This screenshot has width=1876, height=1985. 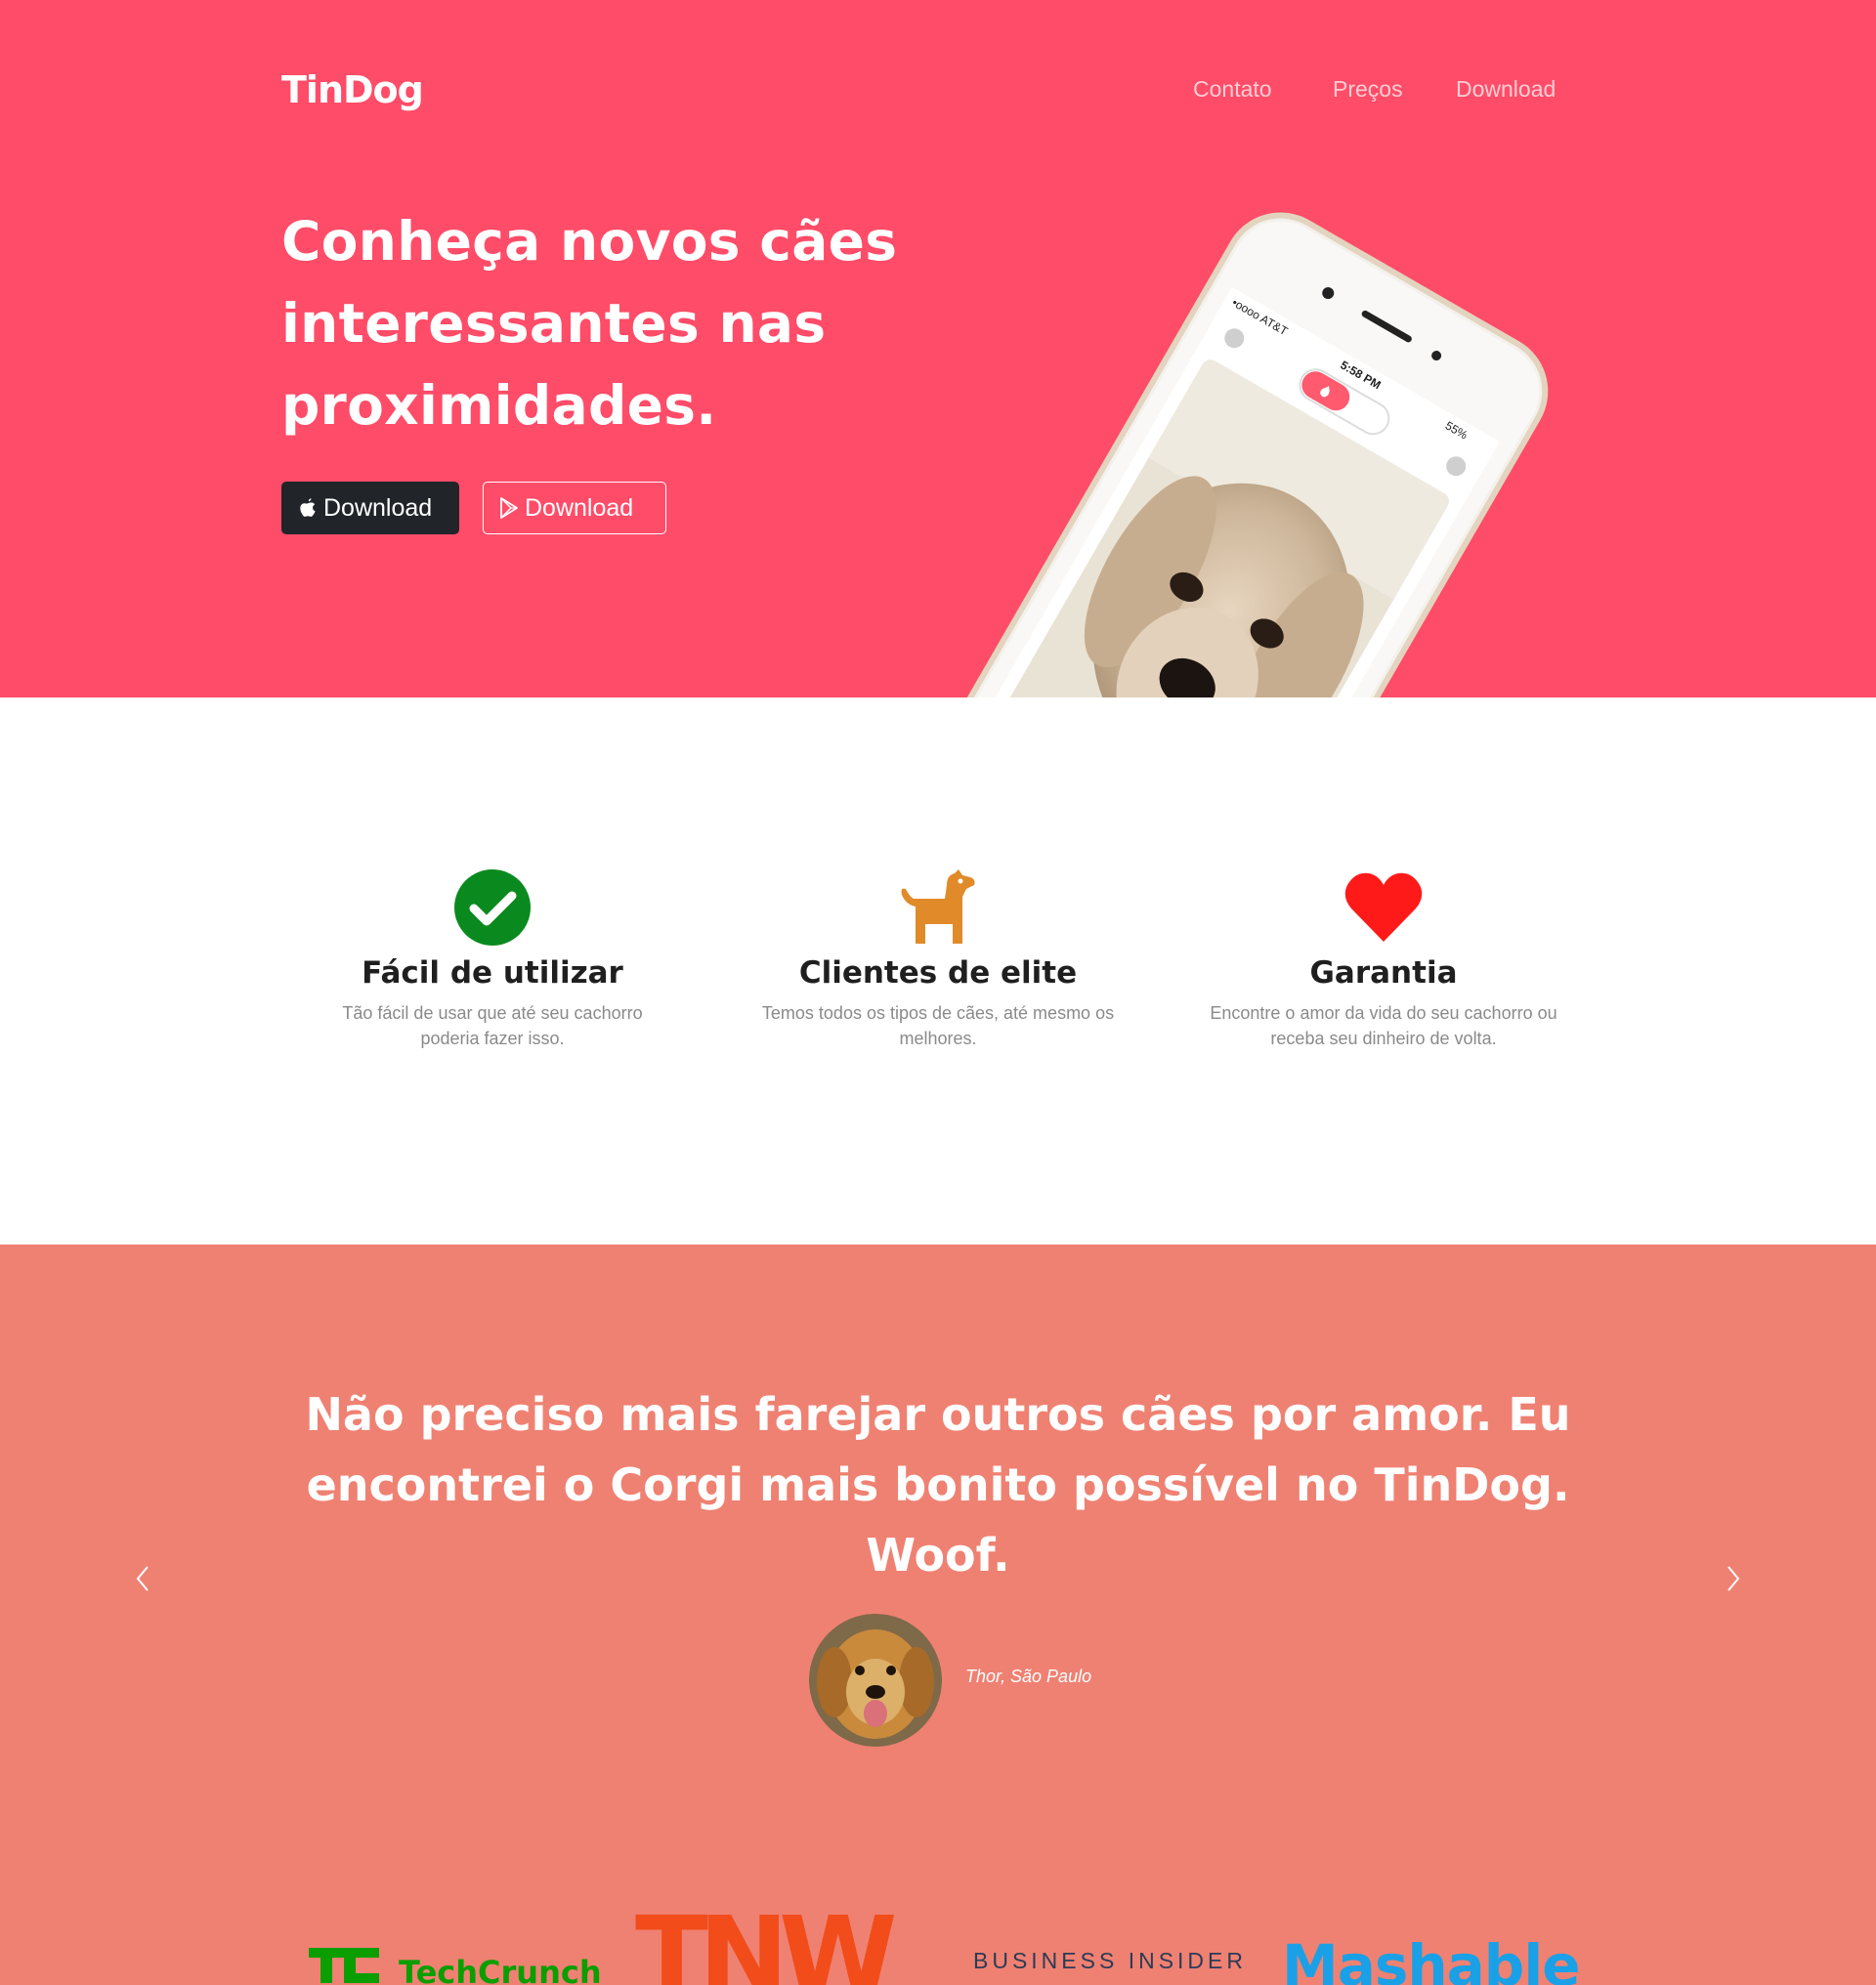 I want to click on top-nav: Contato Preços Download, so click(x=938, y=91).